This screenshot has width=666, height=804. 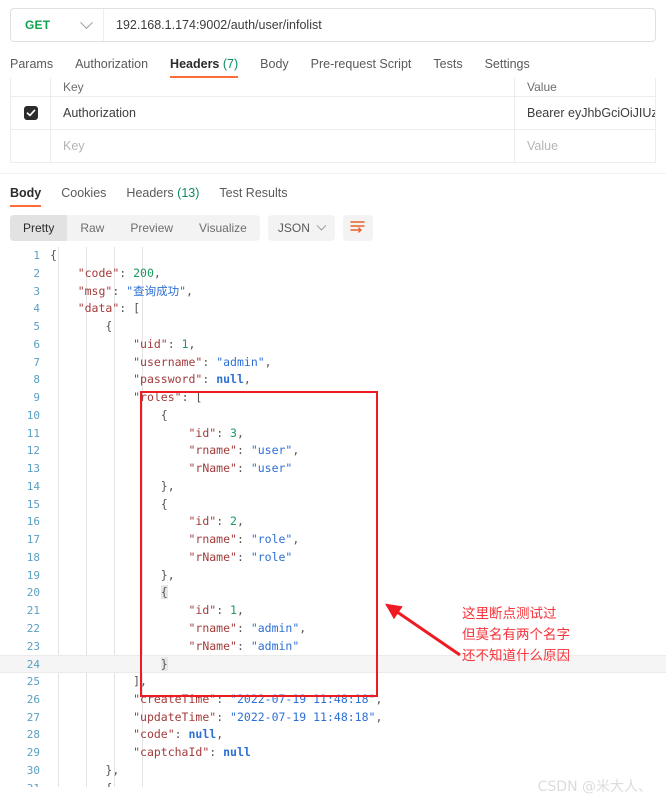 I want to click on code-line-text: },, so click(x=112, y=487).